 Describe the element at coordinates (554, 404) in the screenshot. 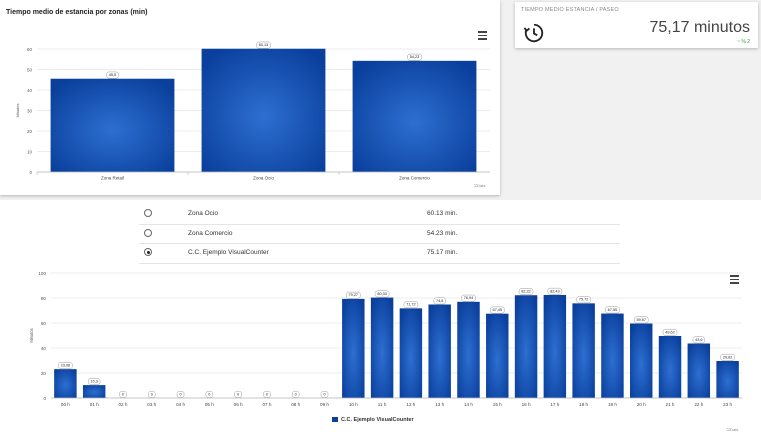

I see `x-tick-label: 17 h` at that location.